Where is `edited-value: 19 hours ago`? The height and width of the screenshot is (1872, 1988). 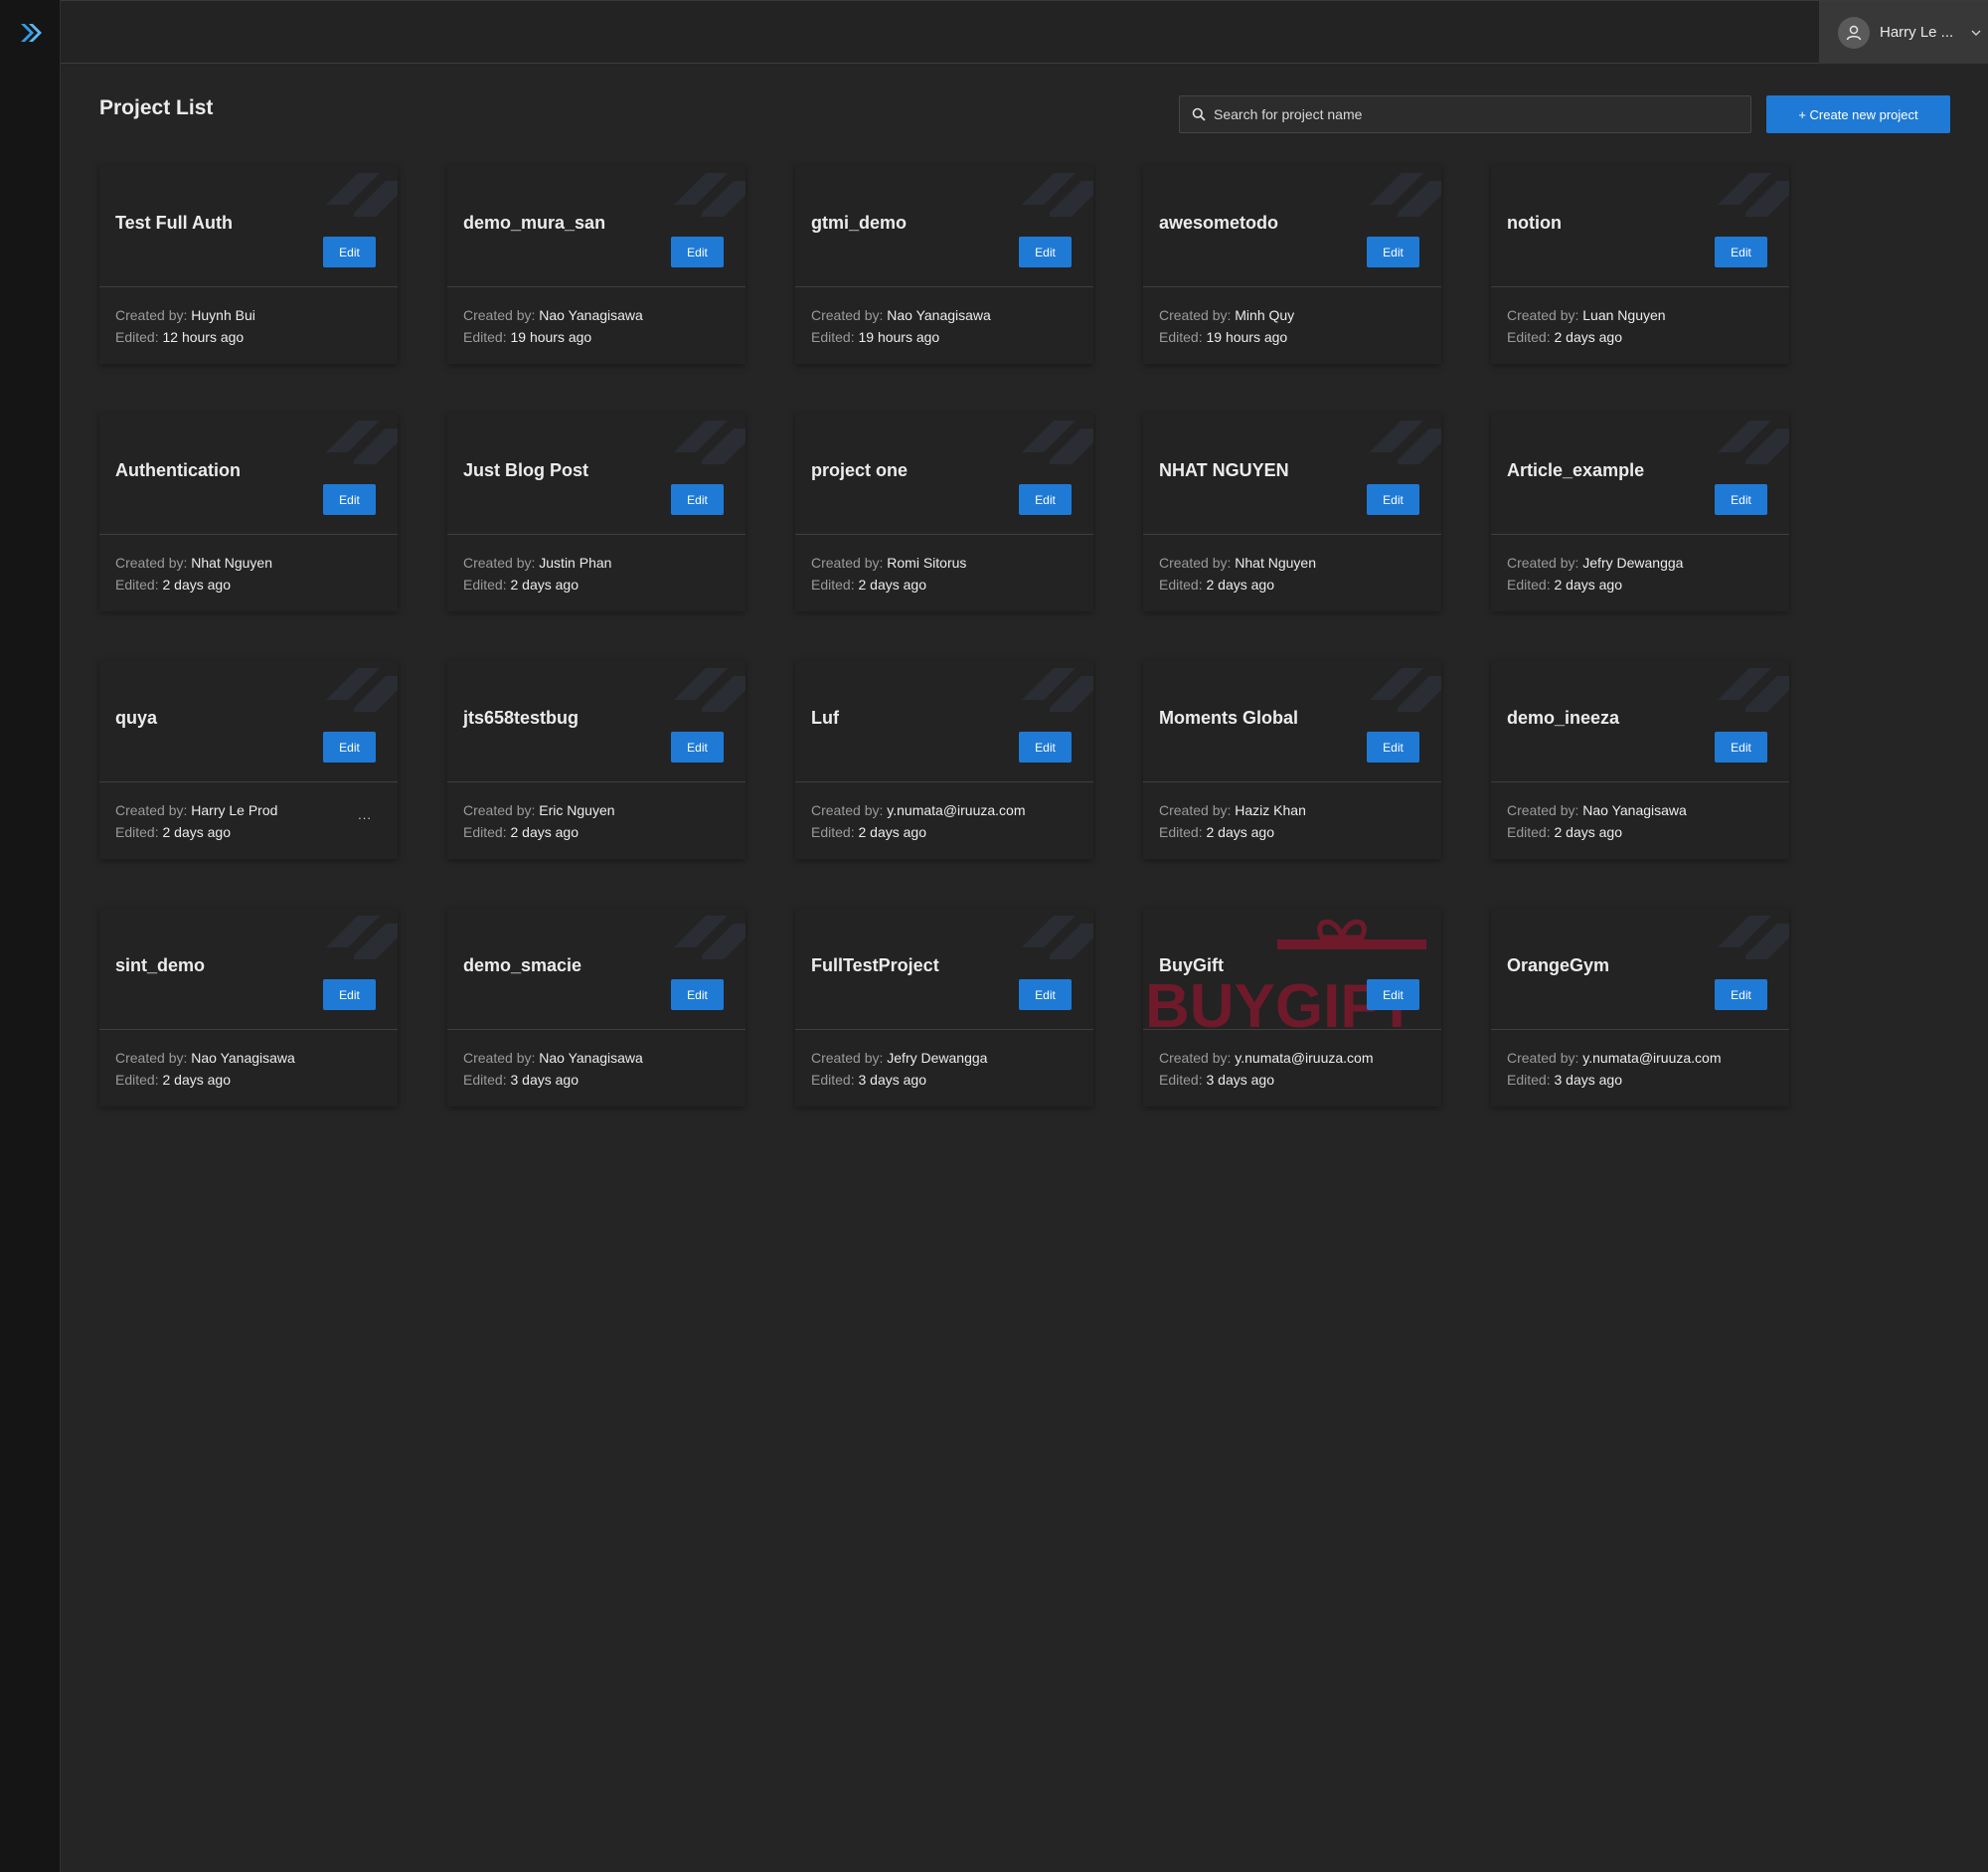 edited-value: 19 hours ago is located at coordinates (1247, 337).